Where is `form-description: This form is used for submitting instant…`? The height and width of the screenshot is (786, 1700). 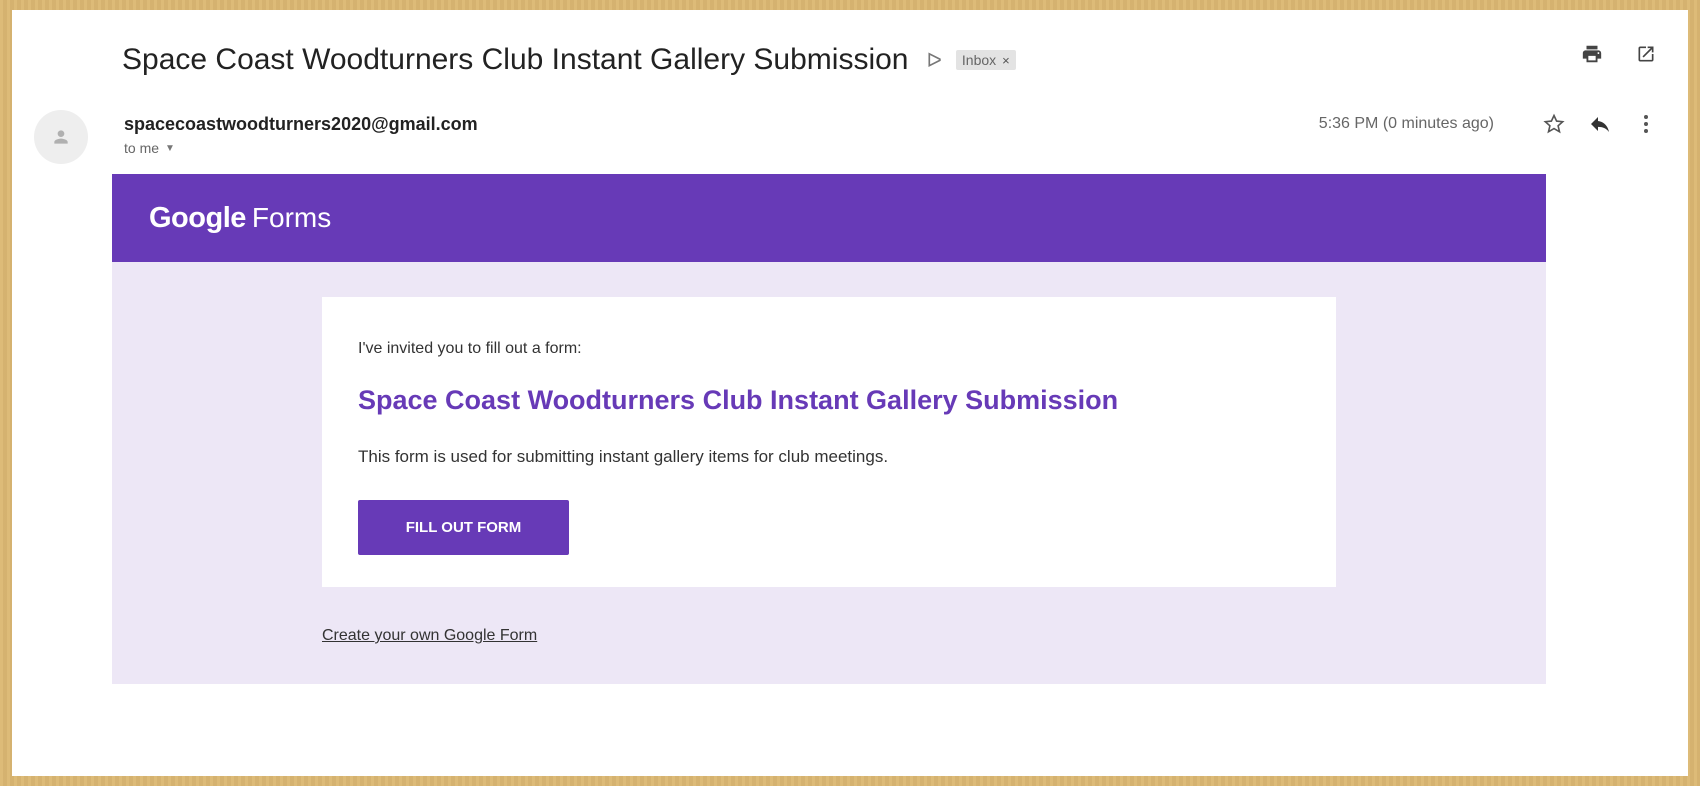
form-description: This form is used for submitting instant… is located at coordinates (623, 456).